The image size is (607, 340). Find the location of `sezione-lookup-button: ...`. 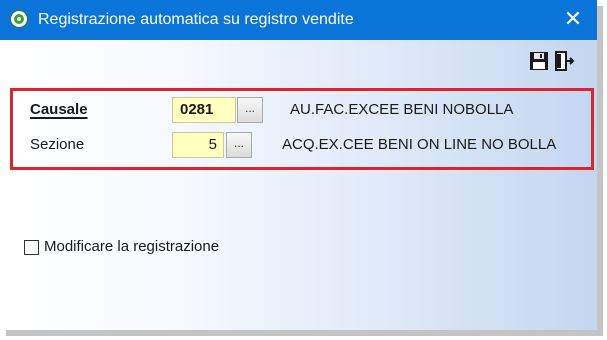

sezione-lookup-button: ... is located at coordinates (239, 145).